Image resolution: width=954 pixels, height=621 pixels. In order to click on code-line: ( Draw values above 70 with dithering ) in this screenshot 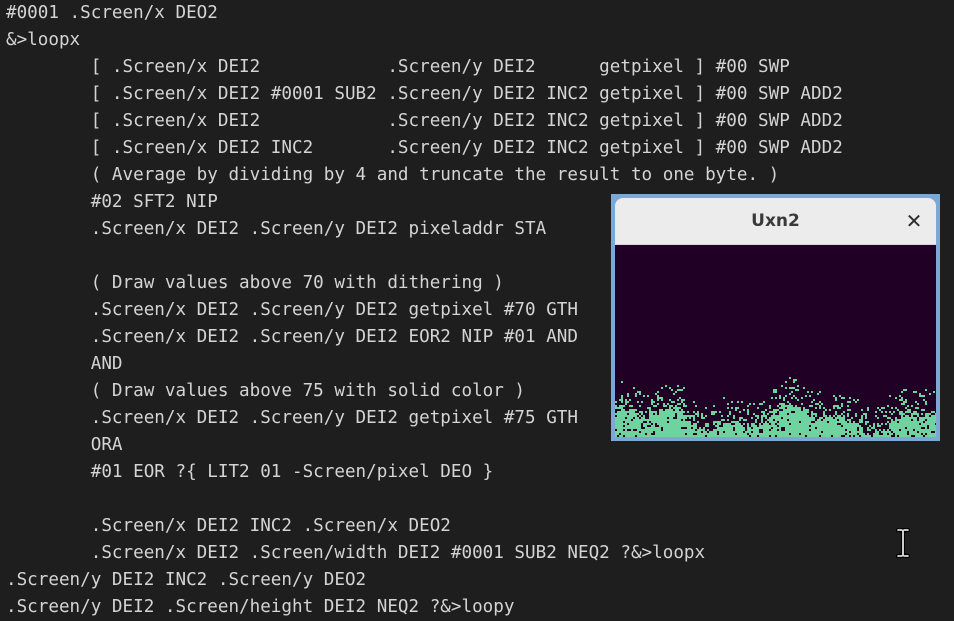, I will do `click(255, 283)`.